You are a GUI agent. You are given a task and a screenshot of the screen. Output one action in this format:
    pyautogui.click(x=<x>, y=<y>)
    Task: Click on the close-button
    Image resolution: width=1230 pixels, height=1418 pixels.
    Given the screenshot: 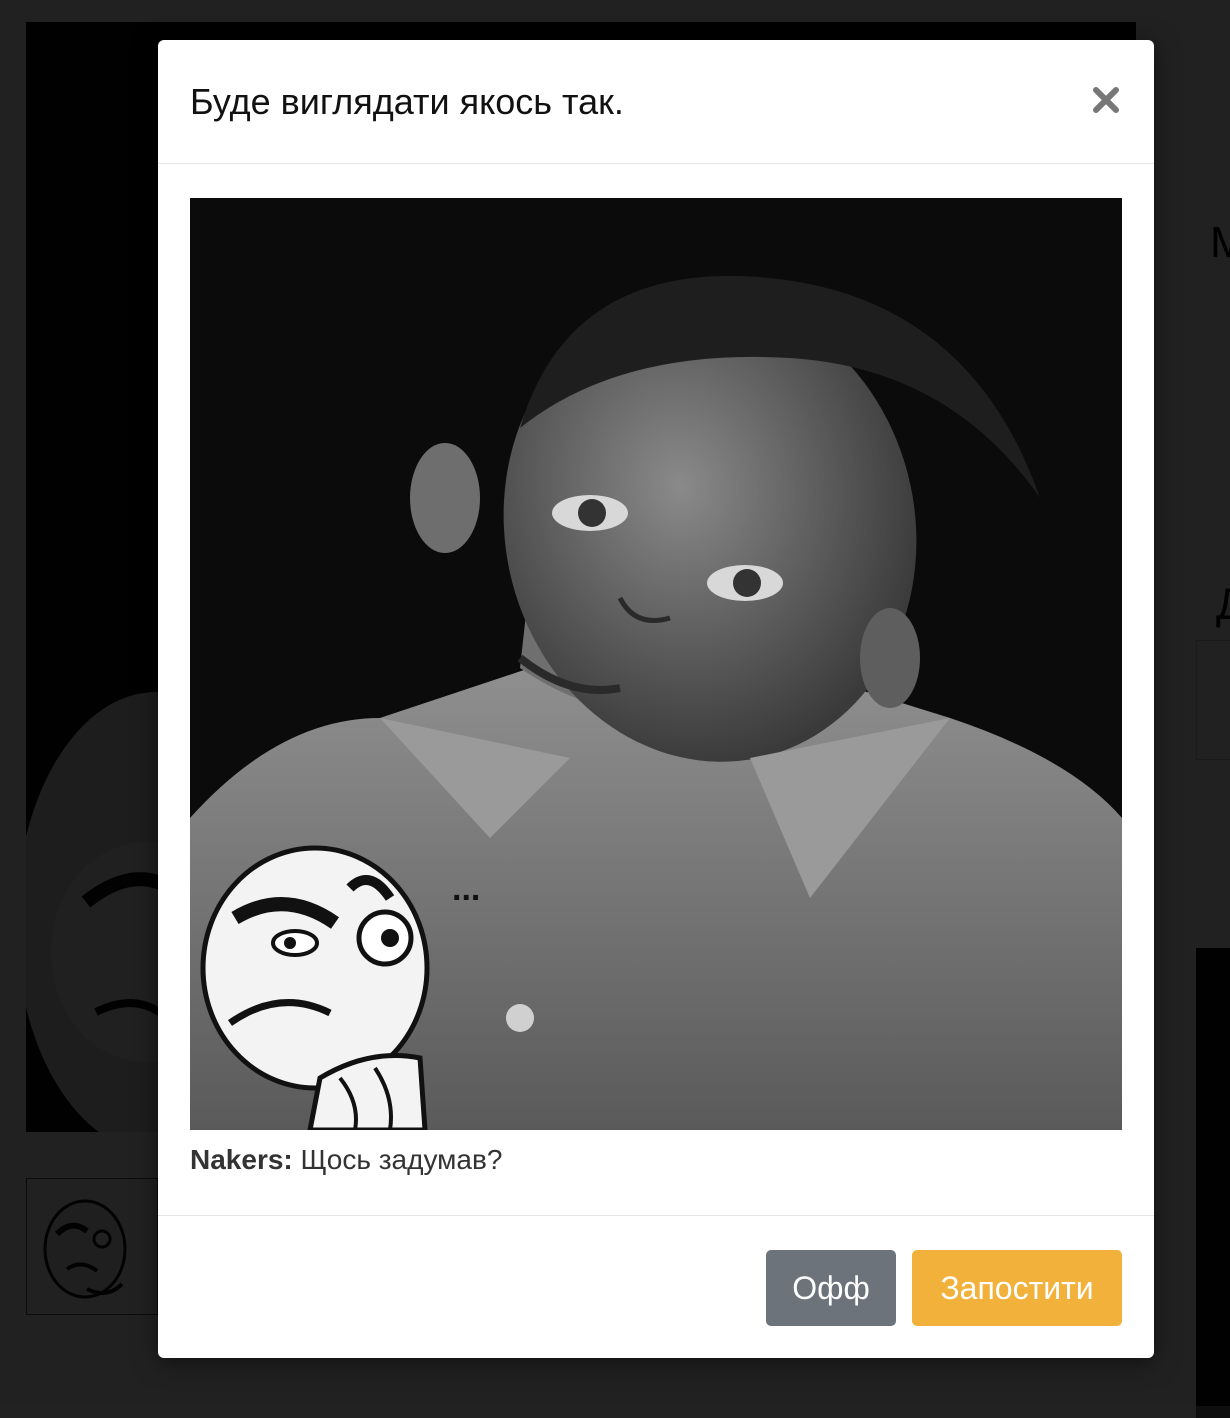 What is the action you would take?
    pyautogui.click(x=1106, y=100)
    